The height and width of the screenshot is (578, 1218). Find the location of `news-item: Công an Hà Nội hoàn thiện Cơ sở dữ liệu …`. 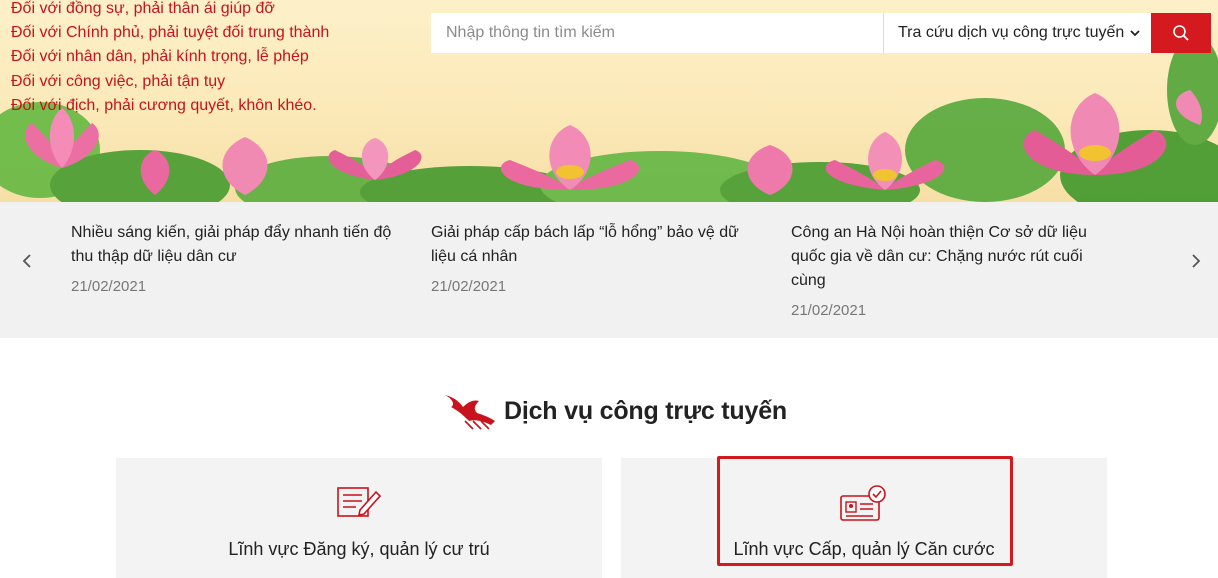

news-item: Công an Hà Nội hoàn thiện Cơ sở dữ liệu … is located at coordinates (956, 270).